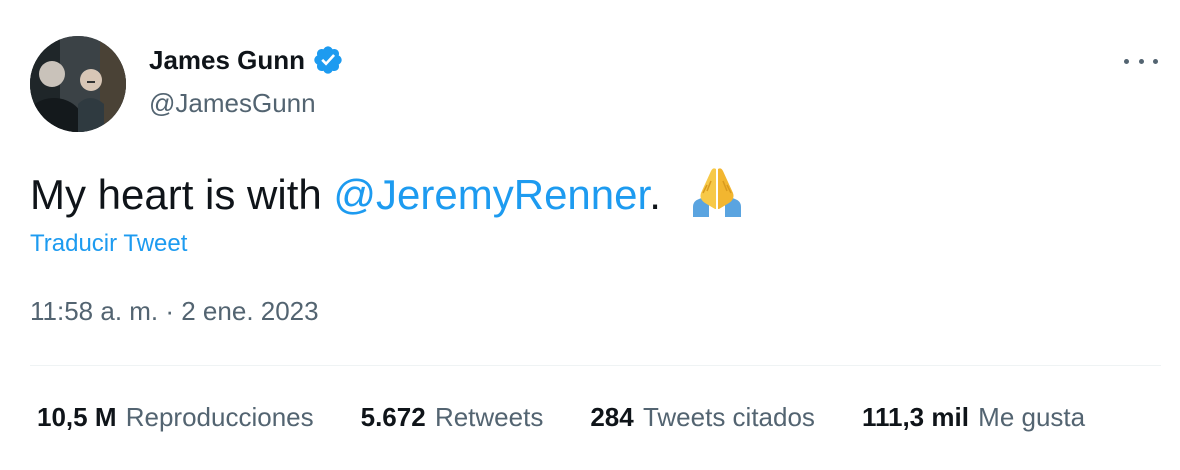  I want to click on stat-value: 5.672, so click(393, 417).